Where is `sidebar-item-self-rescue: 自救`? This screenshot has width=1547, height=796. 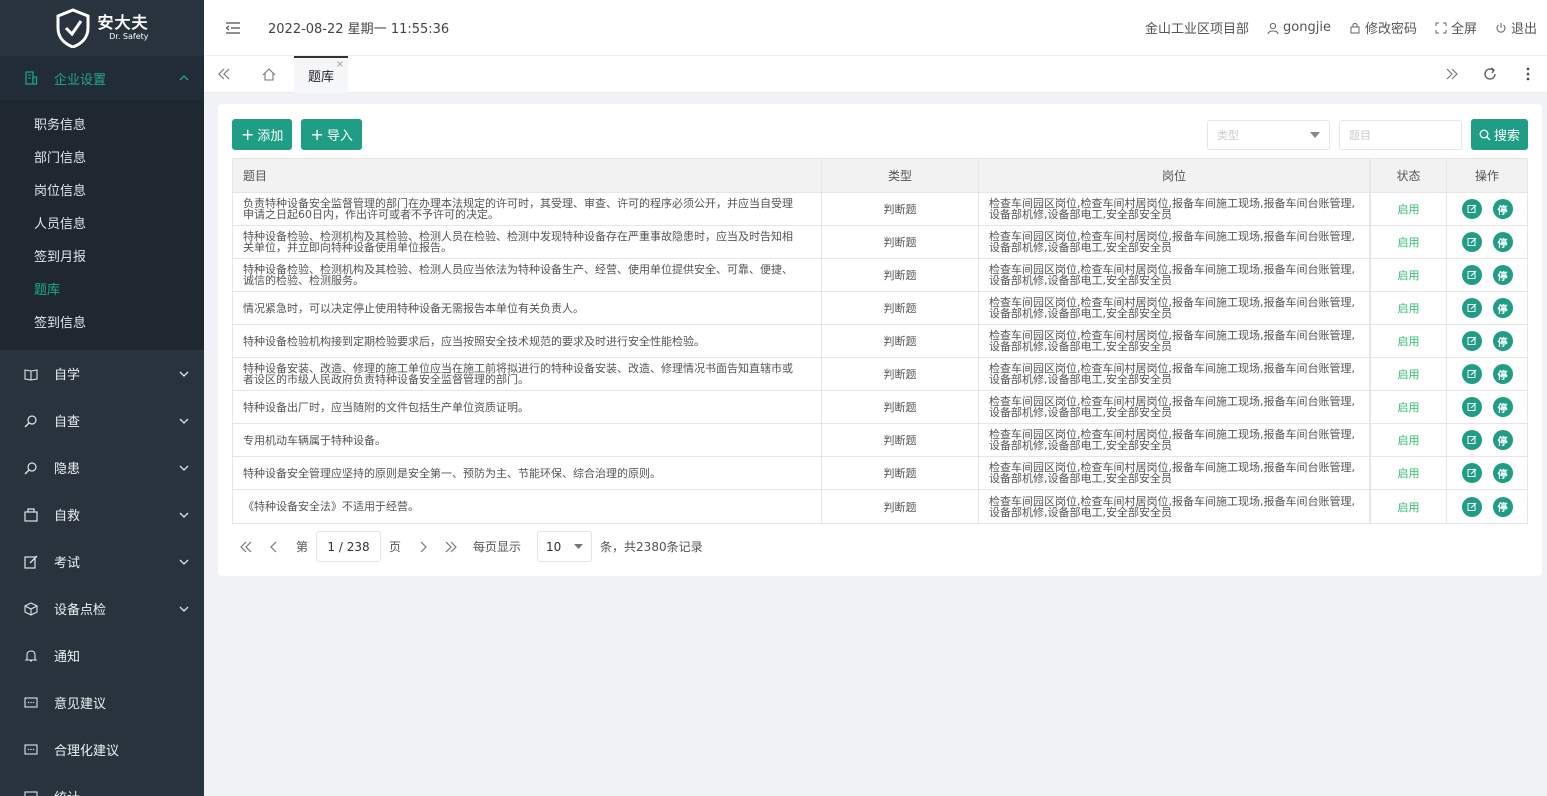
sidebar-item-self-rescue: 自救 is located at coordinates (102, 514).